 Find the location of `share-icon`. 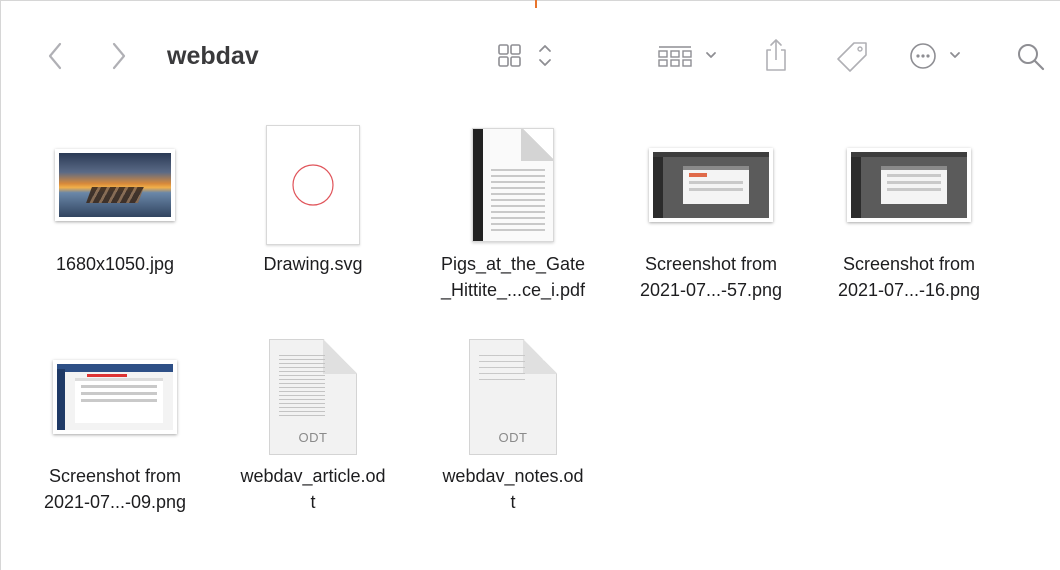

share-icon is located at coordinates (776, 55).